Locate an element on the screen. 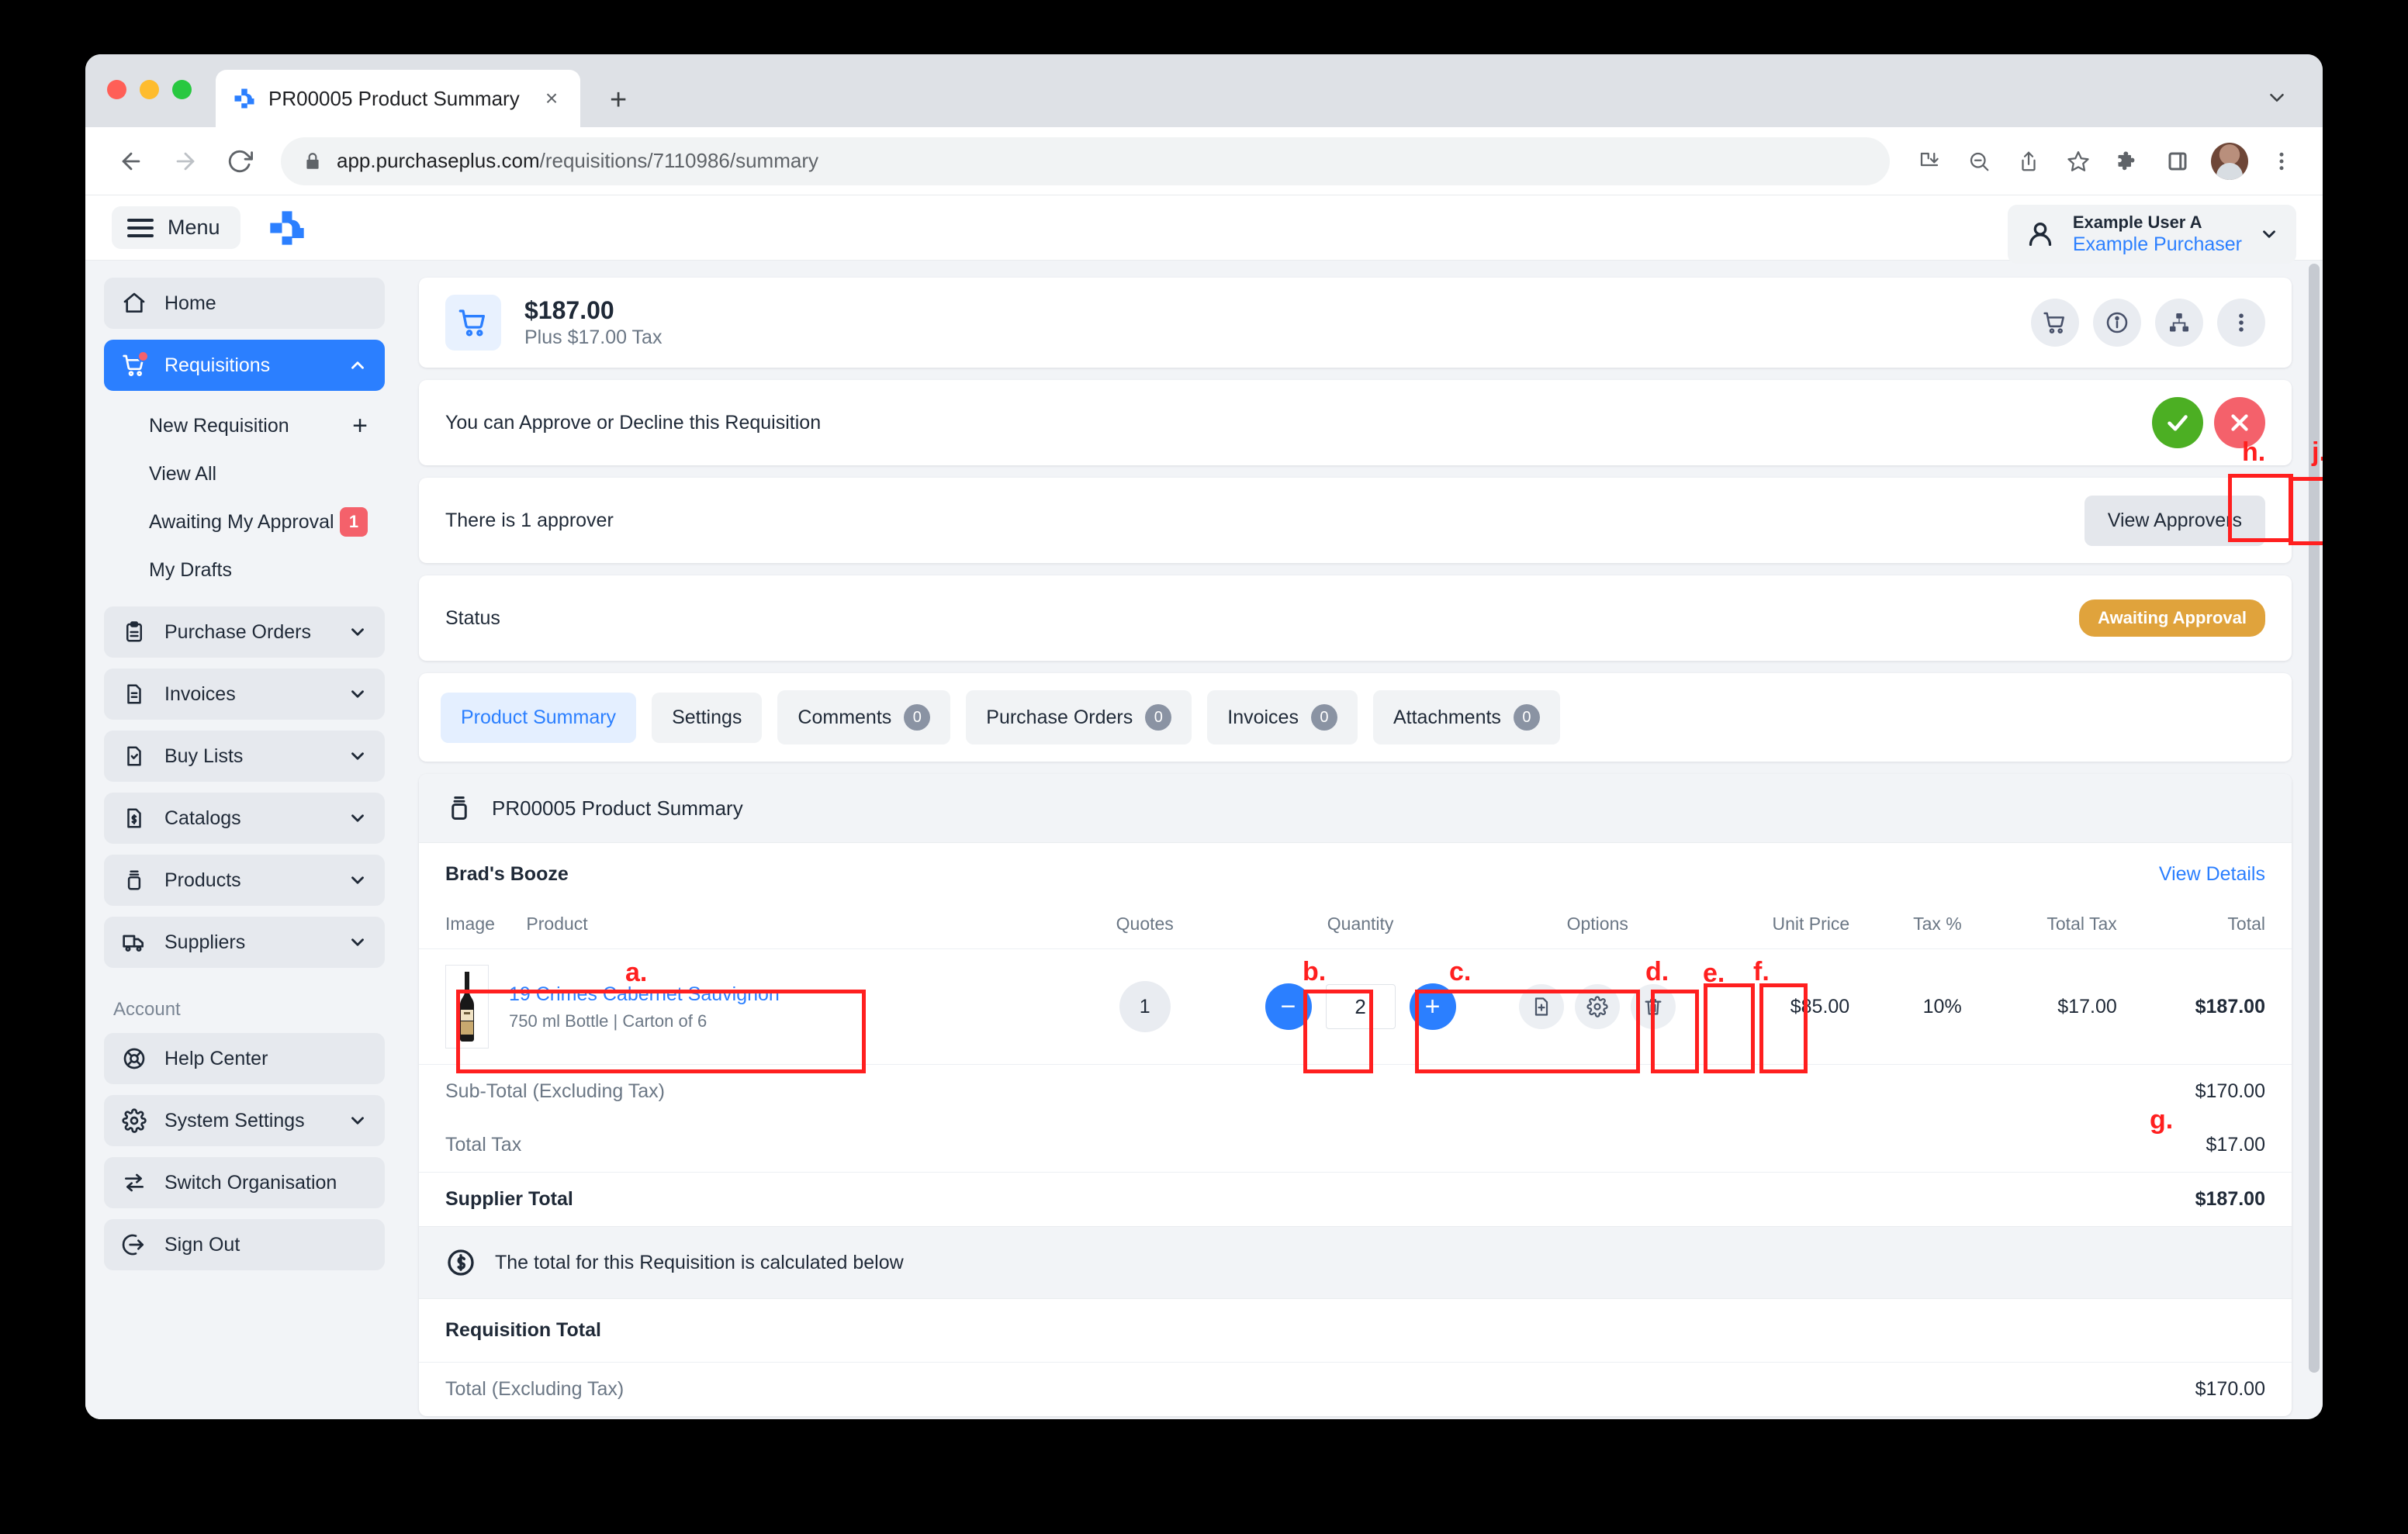 This screenshot has width=2408, height=1534. decline-button is located at coordinates (2239, 422).